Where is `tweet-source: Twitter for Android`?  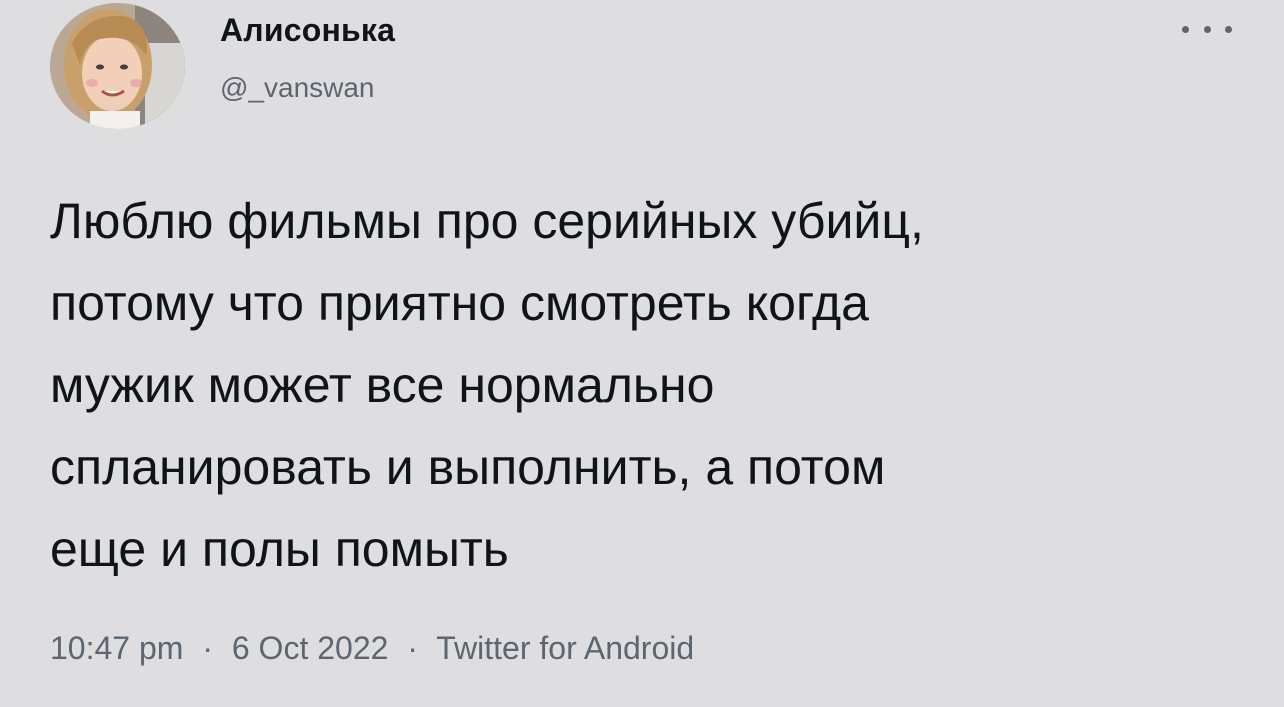 tweet-source: Twitter for Android is located at coordinates (565, 648).